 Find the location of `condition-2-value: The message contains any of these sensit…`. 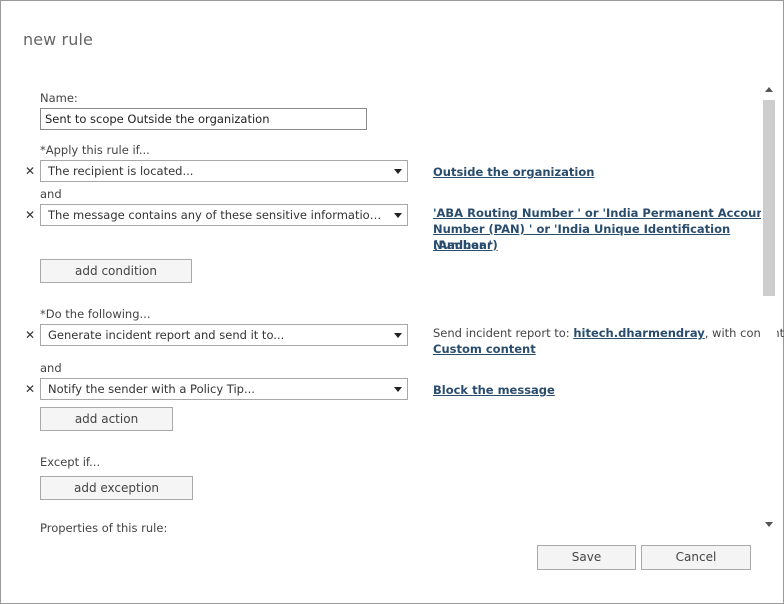

condition-2-value: The message contains any of these sensit… is located at coordinates (218, 215).